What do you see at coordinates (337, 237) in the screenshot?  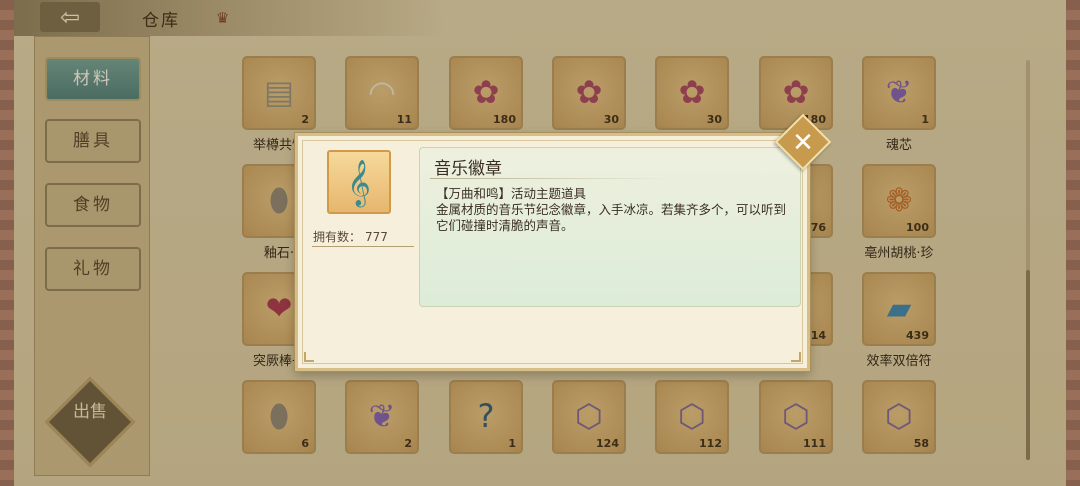 I see `owned-label-text: 拥有数：` at bounding box center [337, 237].